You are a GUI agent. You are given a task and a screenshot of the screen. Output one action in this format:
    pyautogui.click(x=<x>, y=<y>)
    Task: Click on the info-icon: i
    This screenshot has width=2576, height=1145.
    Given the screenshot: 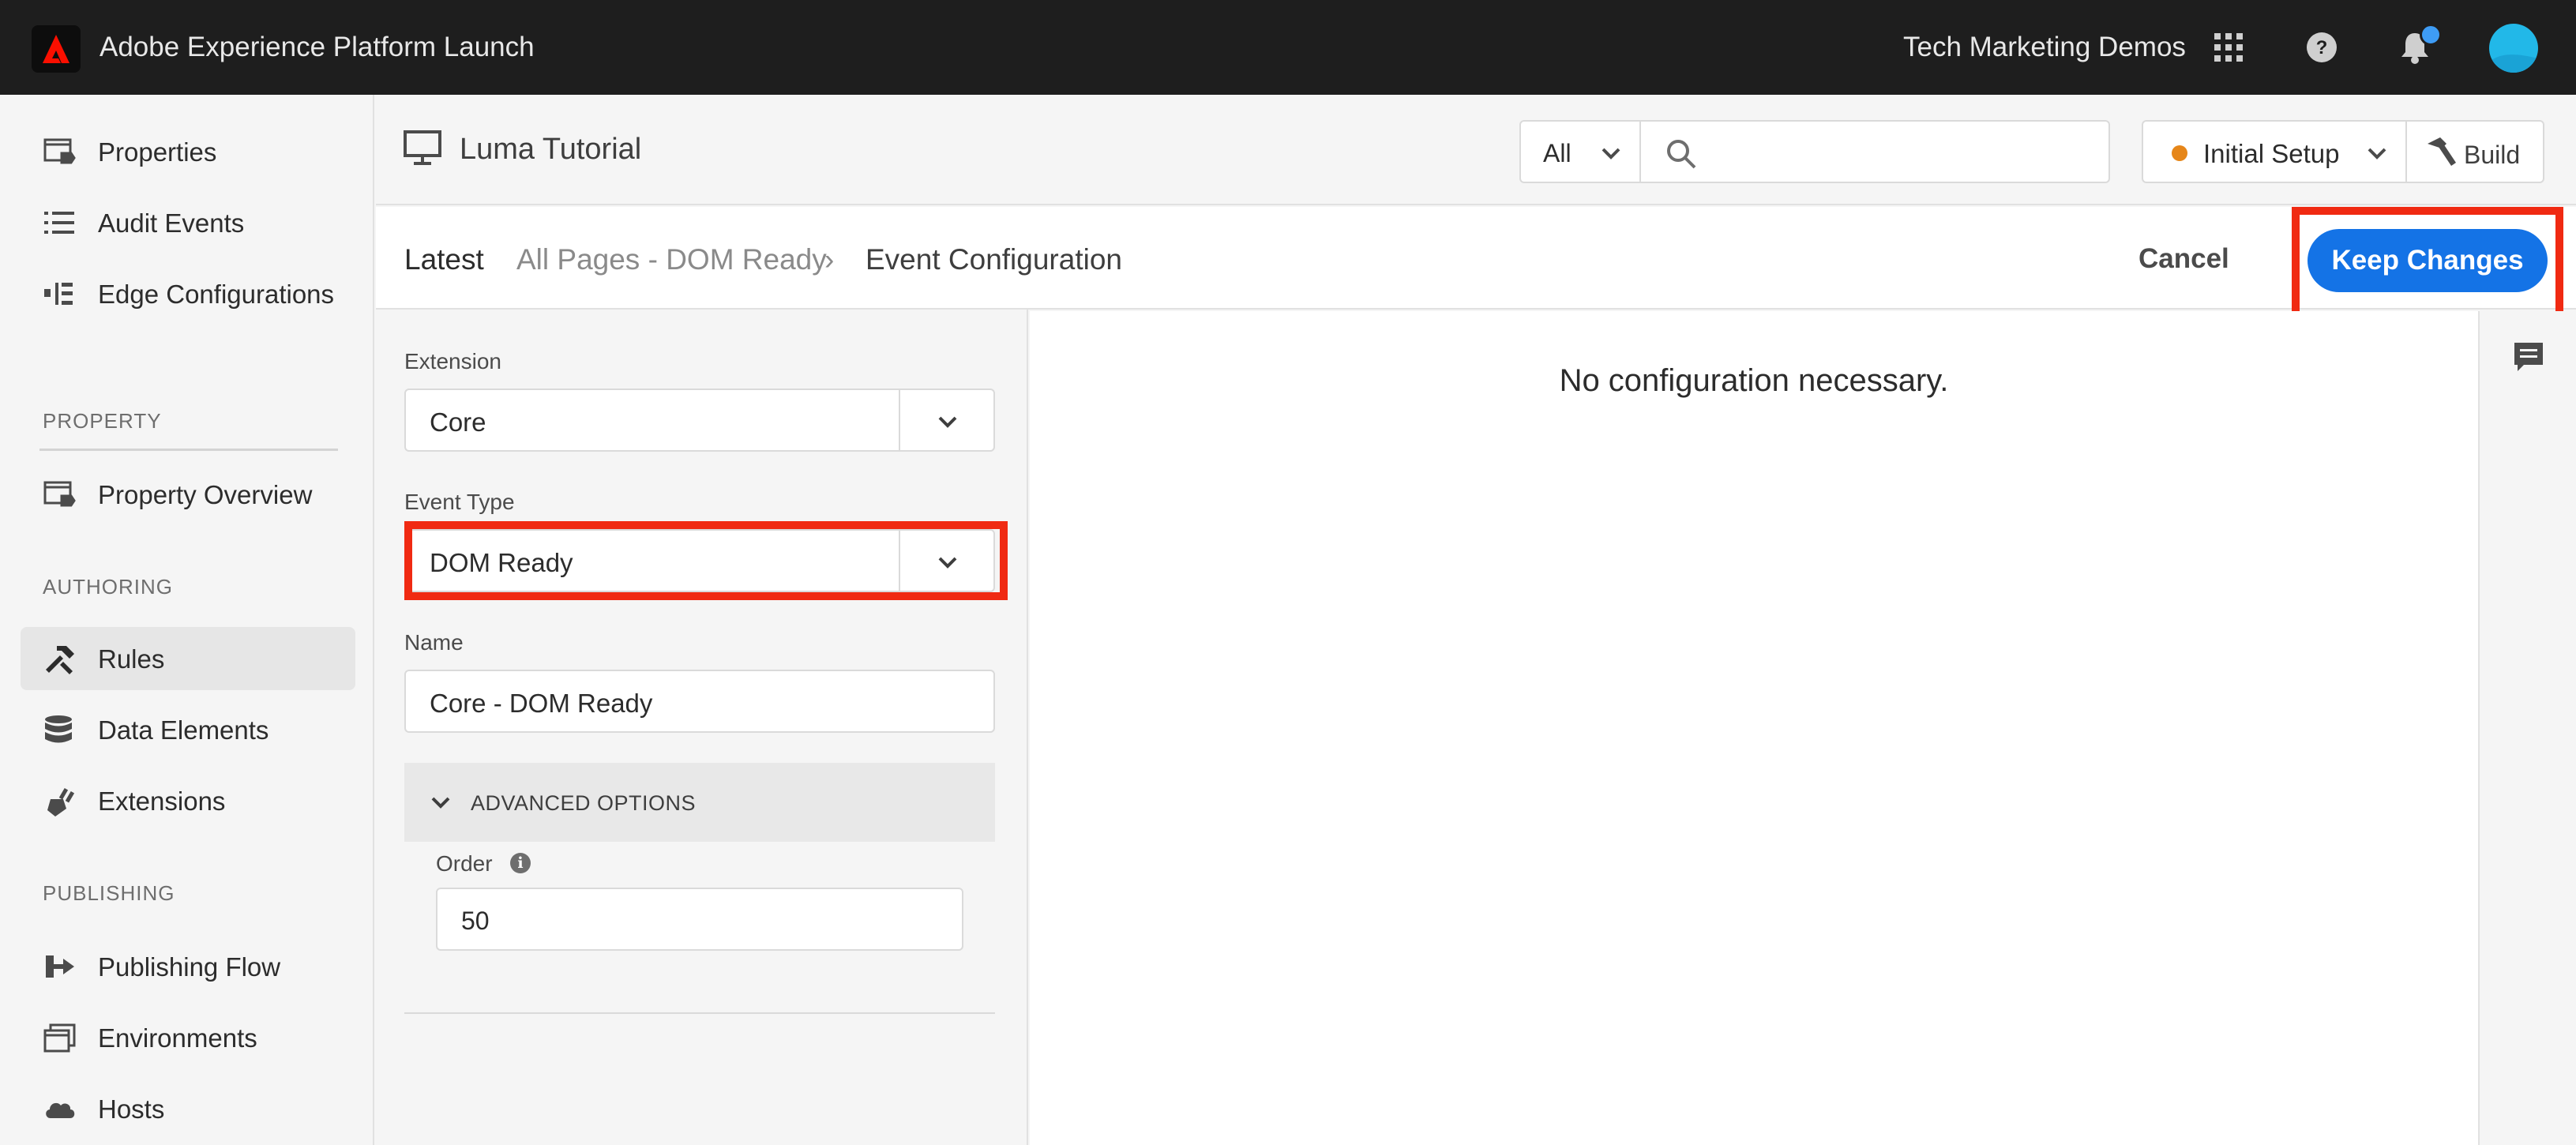 What is the action you would take?
    pyautogui.click(x=520, y=863)
    